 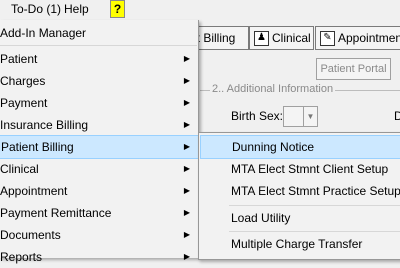 I want to click on tab-appointment-label: Appointment, so click(x=369, y=38).